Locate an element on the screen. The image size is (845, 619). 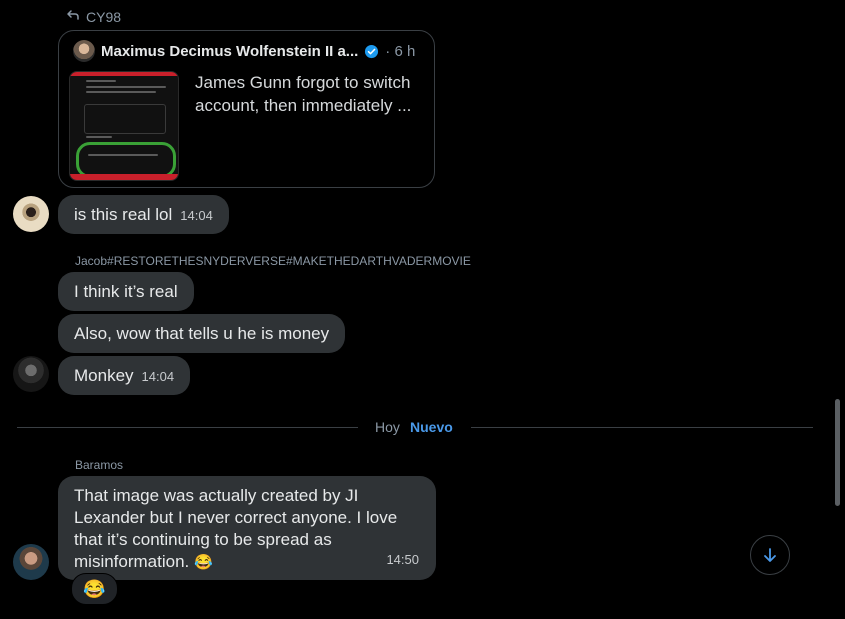
laughing-emoji: 😂 is located at coordinates (203, 562).